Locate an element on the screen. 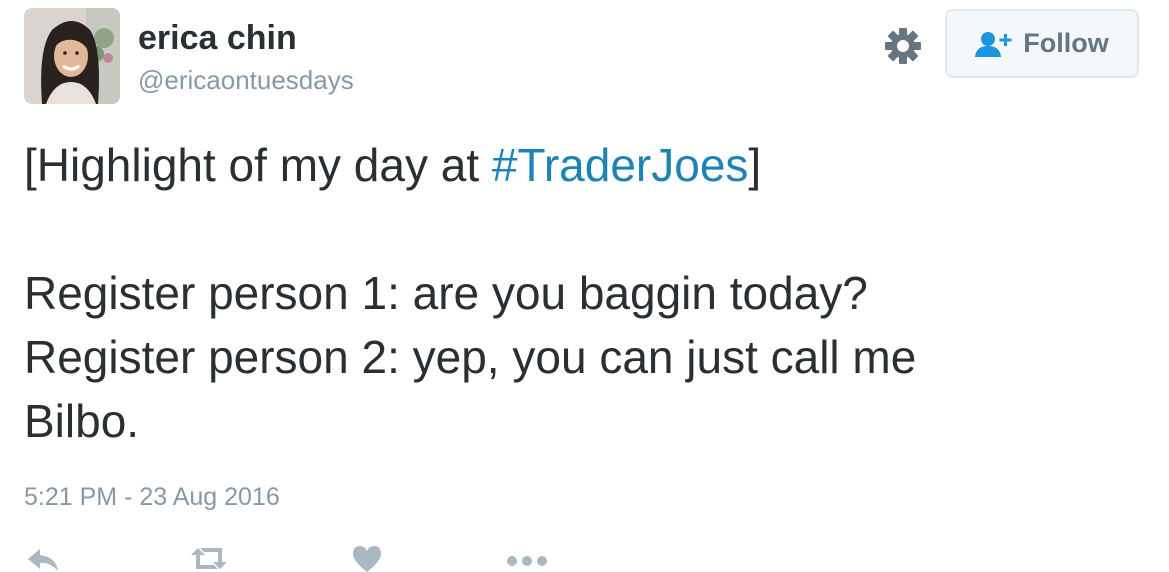 The height and width of the screenshot is (572, 1169). gear-icon is located at coordinates (903, 46).